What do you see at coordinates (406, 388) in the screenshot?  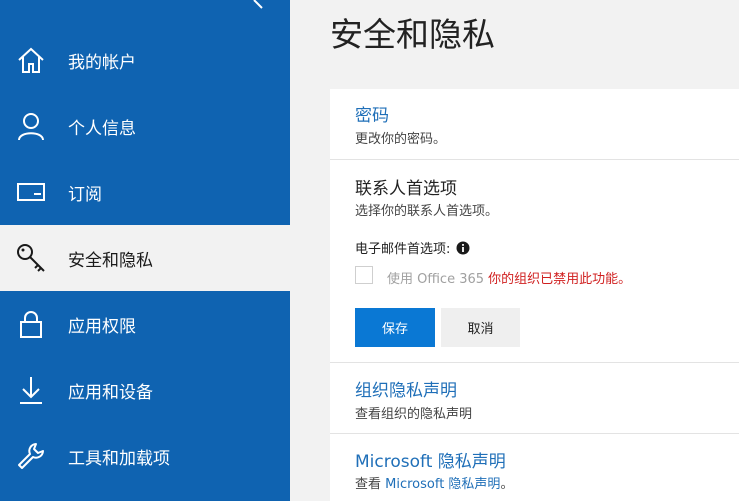 I see `org-privacy-link: 组织隐私声明` at bounding box center [406, 388].